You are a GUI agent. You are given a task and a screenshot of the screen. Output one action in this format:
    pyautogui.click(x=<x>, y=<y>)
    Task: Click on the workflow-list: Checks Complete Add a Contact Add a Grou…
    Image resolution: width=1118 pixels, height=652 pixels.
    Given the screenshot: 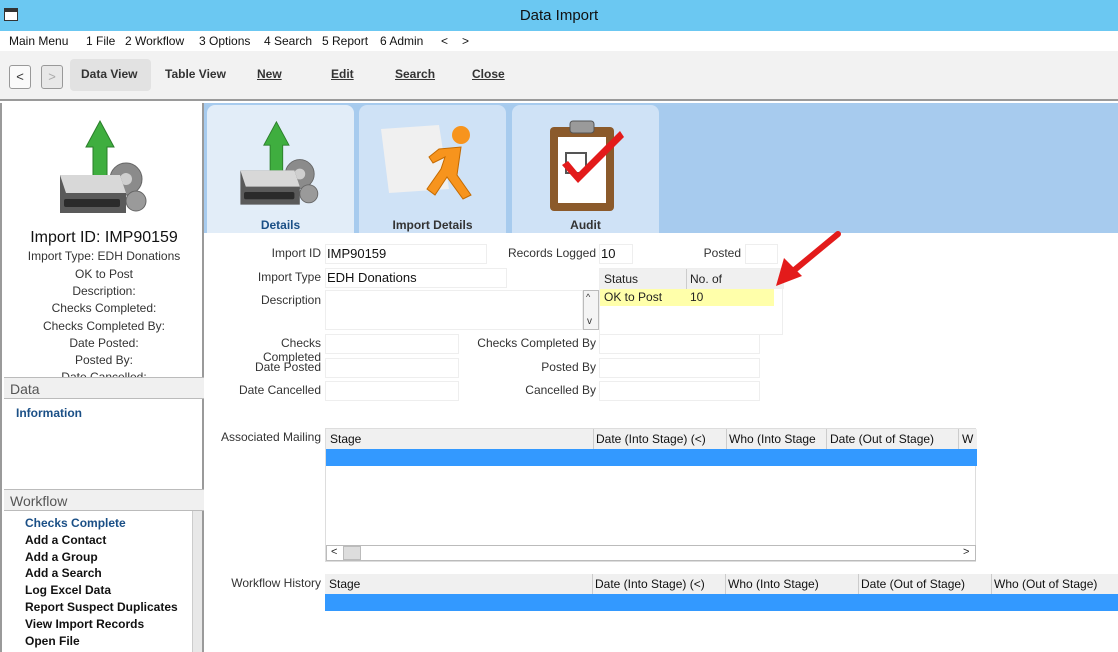 What is the action you would take?
    pyautogui.click(x=103, y=581)
    